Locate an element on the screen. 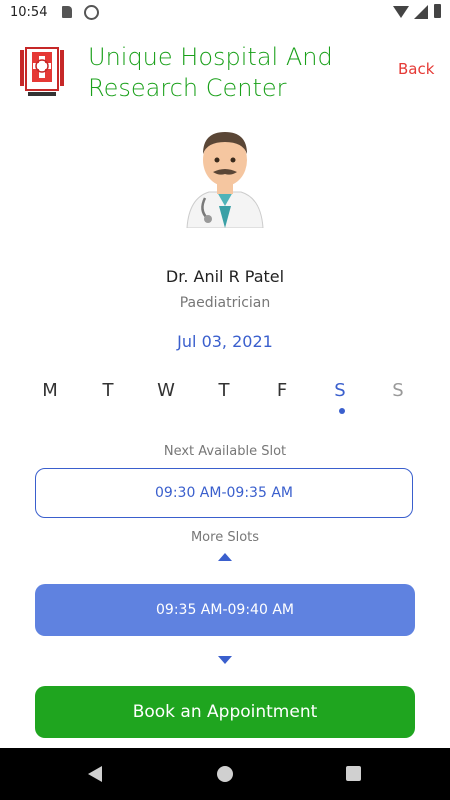 This screenshot has height=800, width=450. nav-home-icon is located at coordinates (225, 774).